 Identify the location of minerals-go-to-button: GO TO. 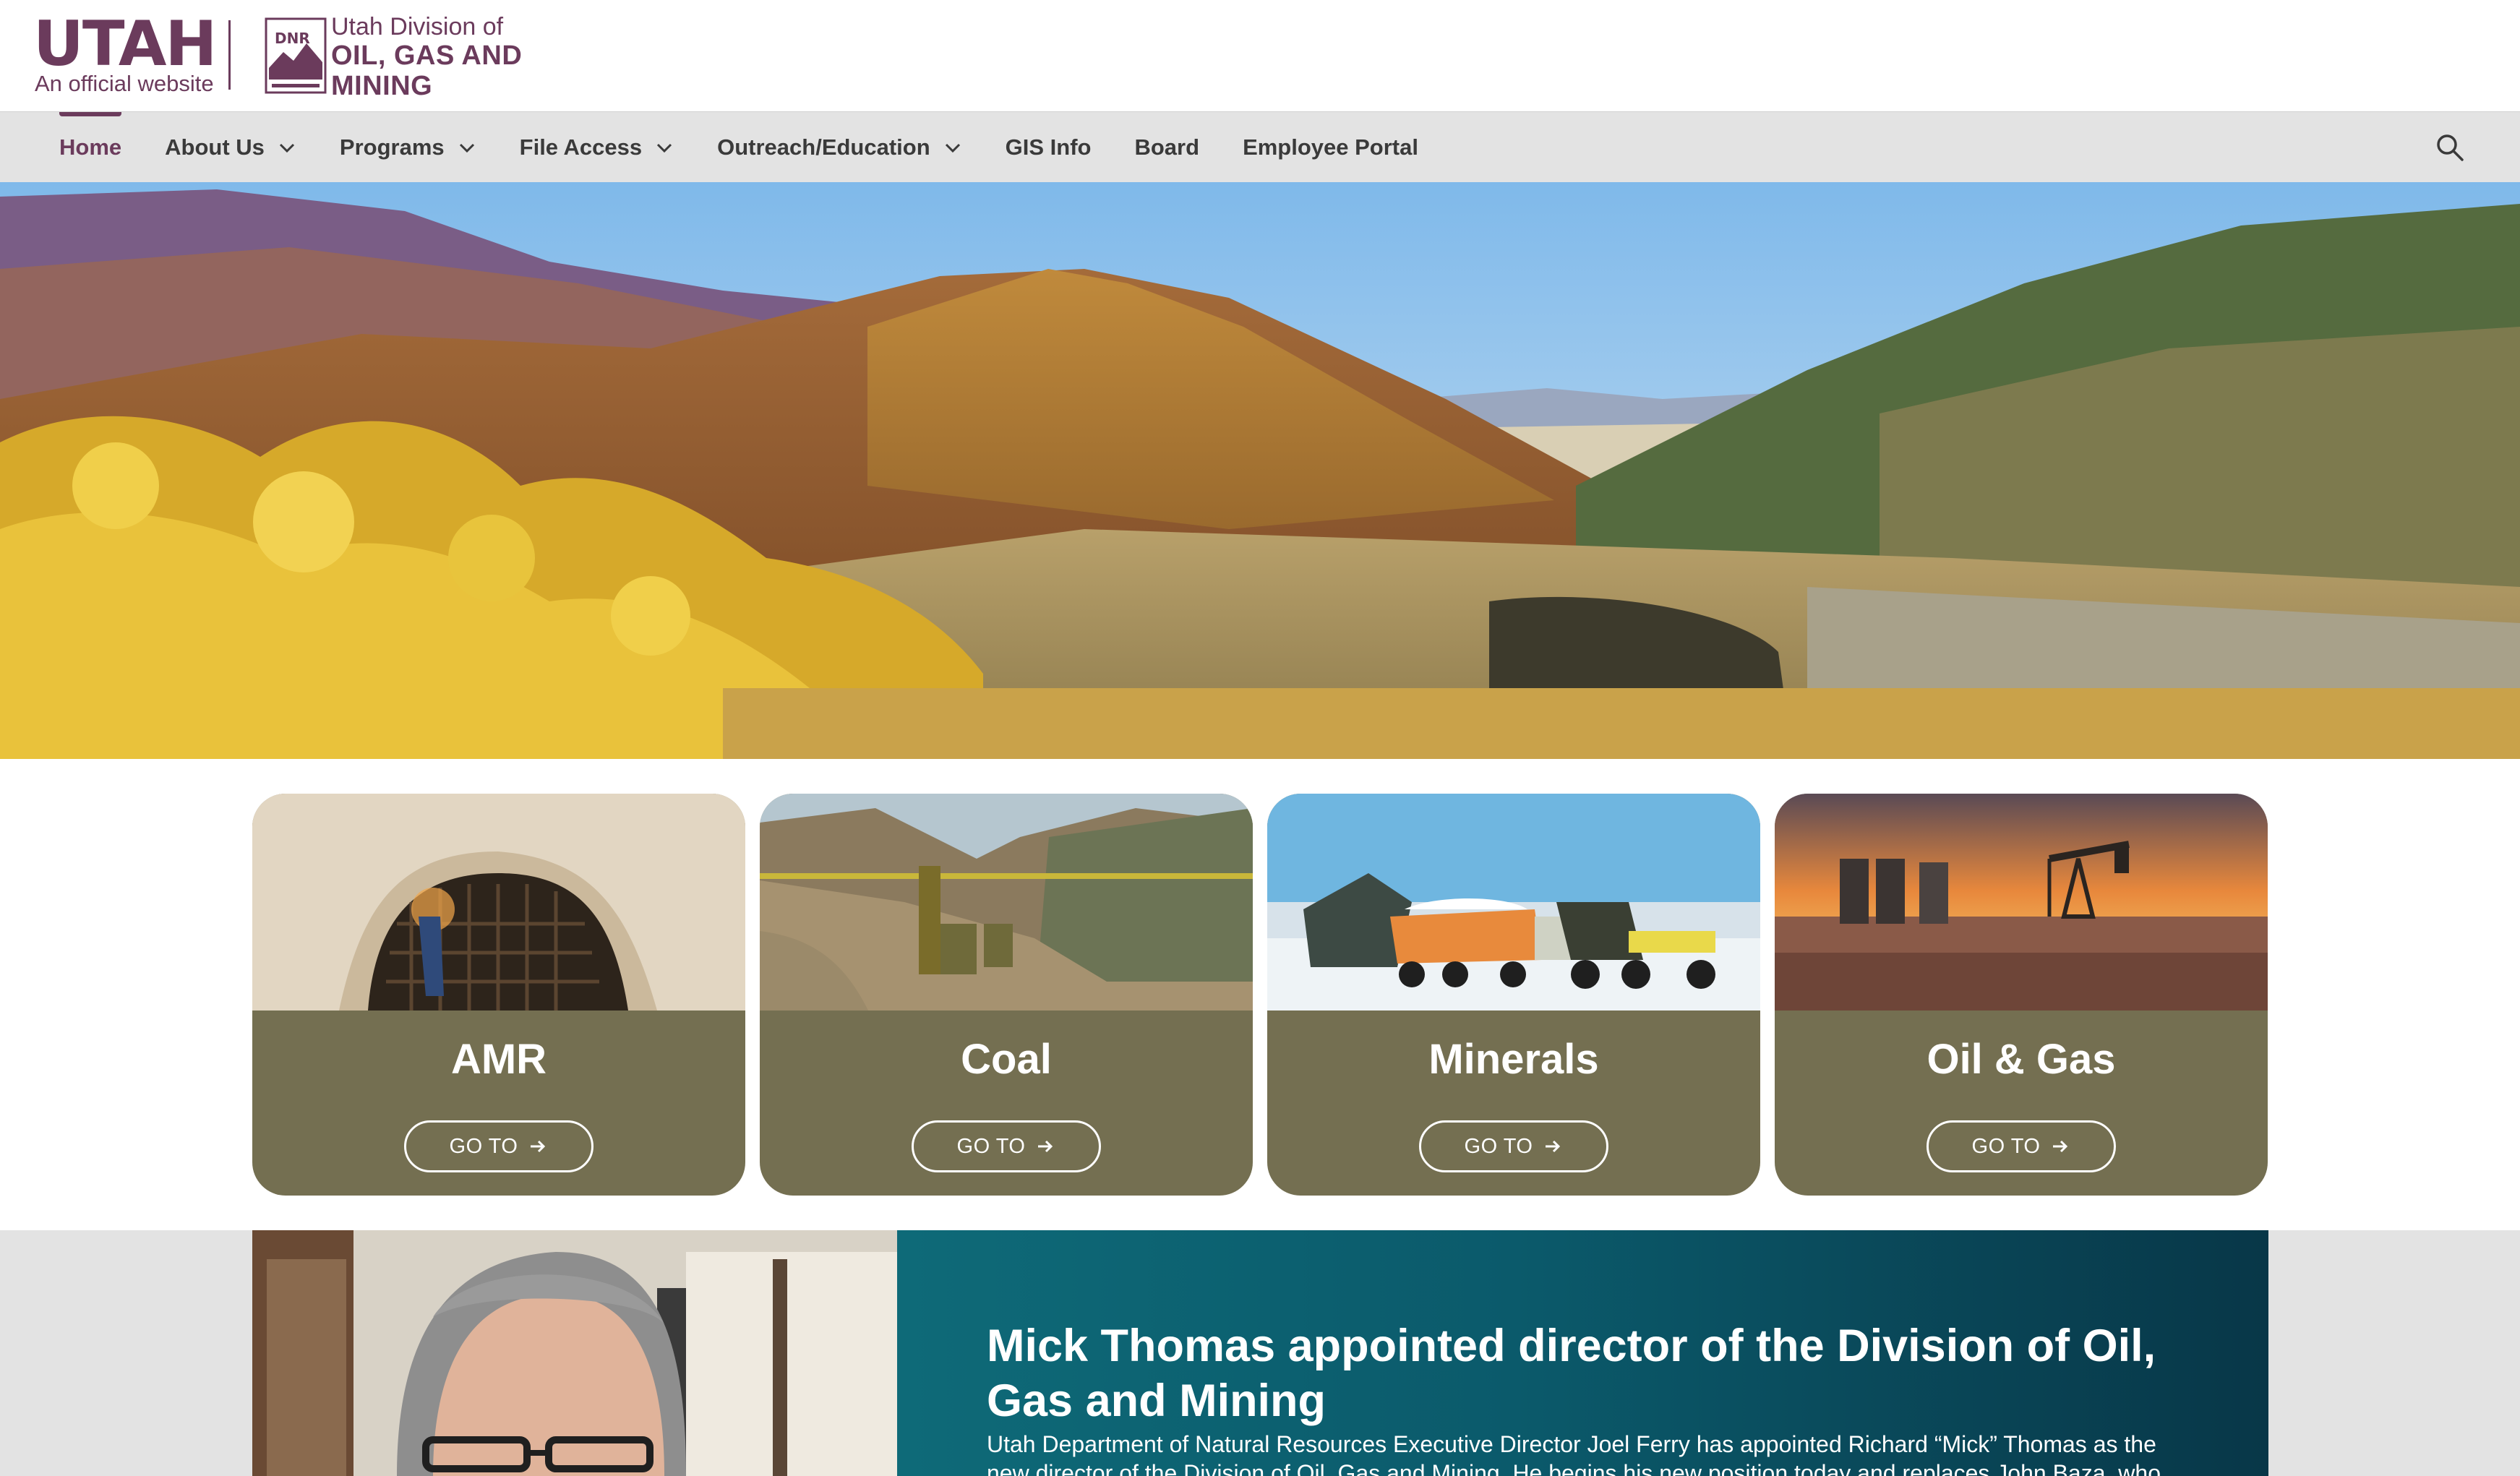
(1514, 1146).